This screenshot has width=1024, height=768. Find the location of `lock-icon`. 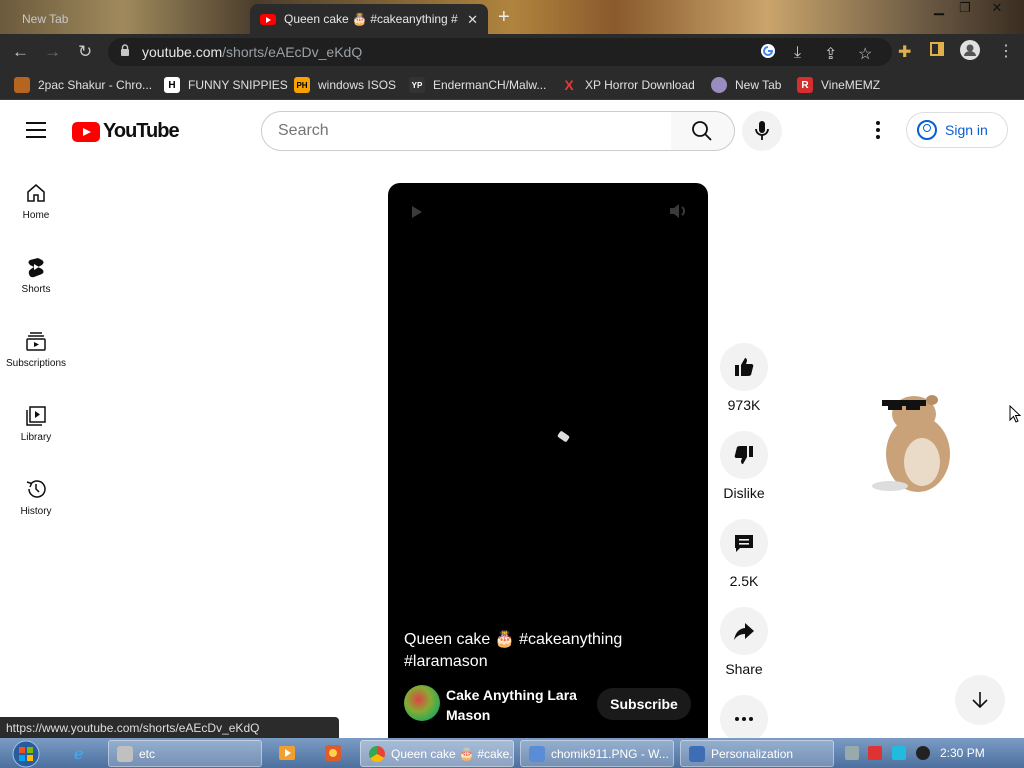

lock-icon is located at coordinates (125, 50).